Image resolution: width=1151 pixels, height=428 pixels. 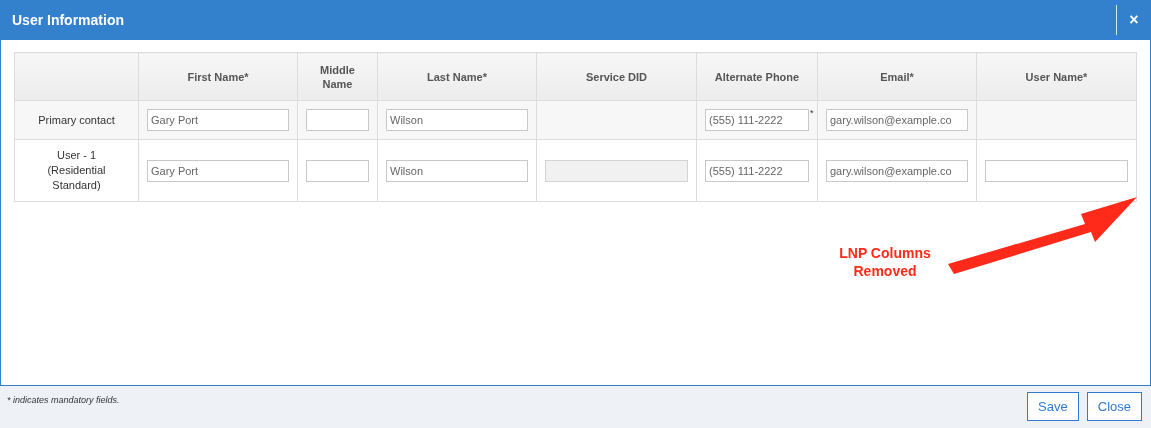 What do you see at coordinates (1053, 406) in the screenshot?
I see `footer-button: Save` at bounding box center [1053, 406].